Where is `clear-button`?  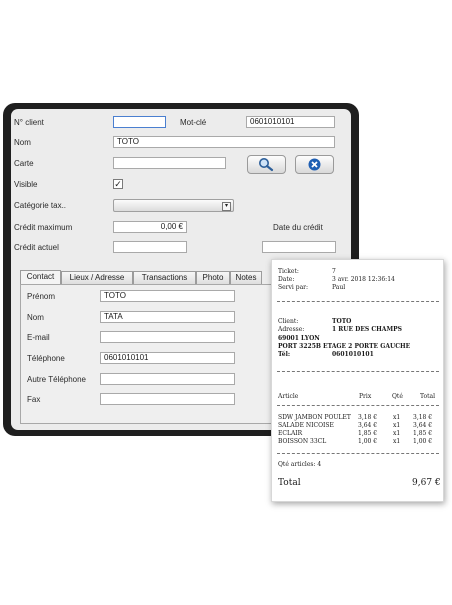
clear-button is located at coordinates (314, 164).